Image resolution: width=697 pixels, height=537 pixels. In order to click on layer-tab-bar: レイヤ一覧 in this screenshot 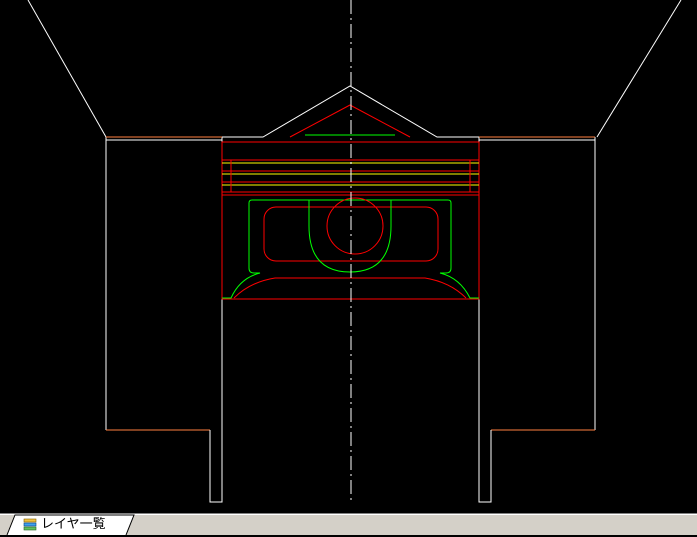, I will do `click(348, 524)`.